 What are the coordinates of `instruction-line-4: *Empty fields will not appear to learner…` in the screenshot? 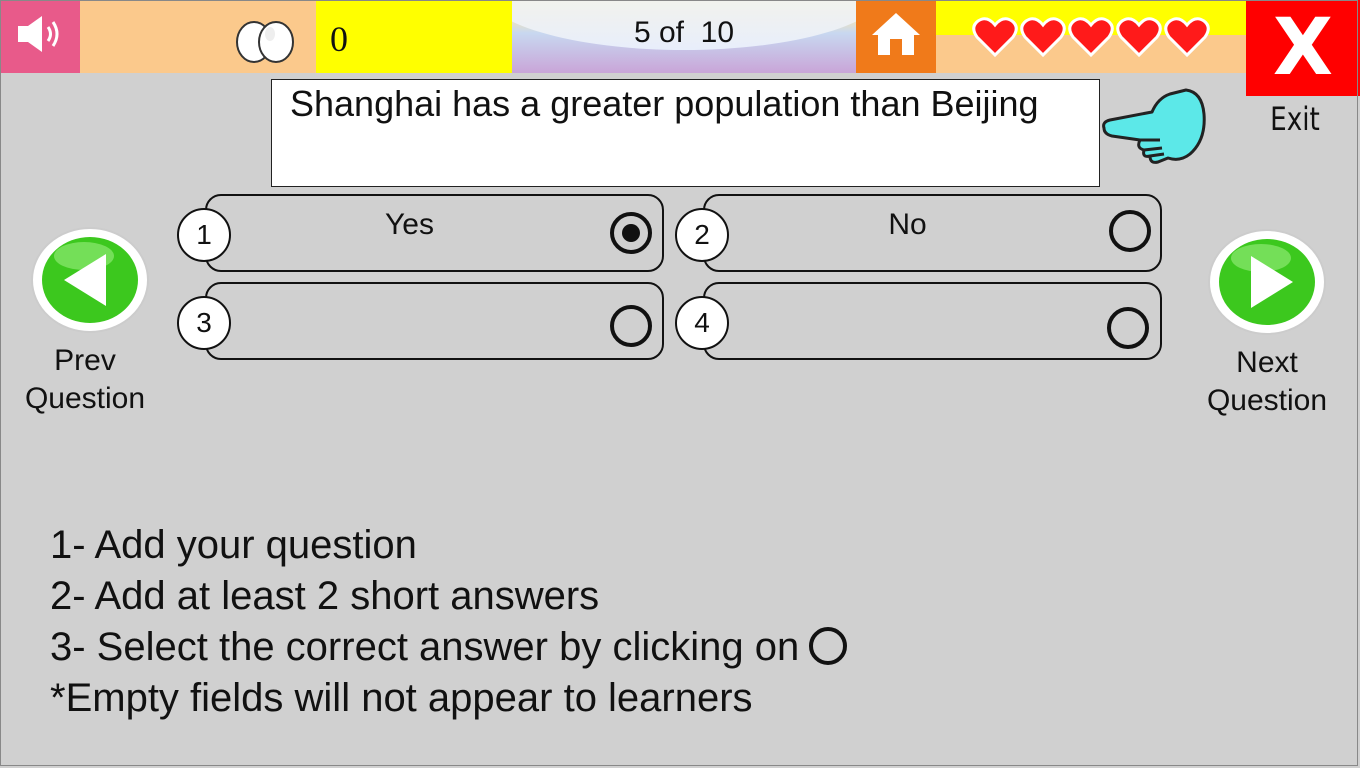 It's located at (401, 698).